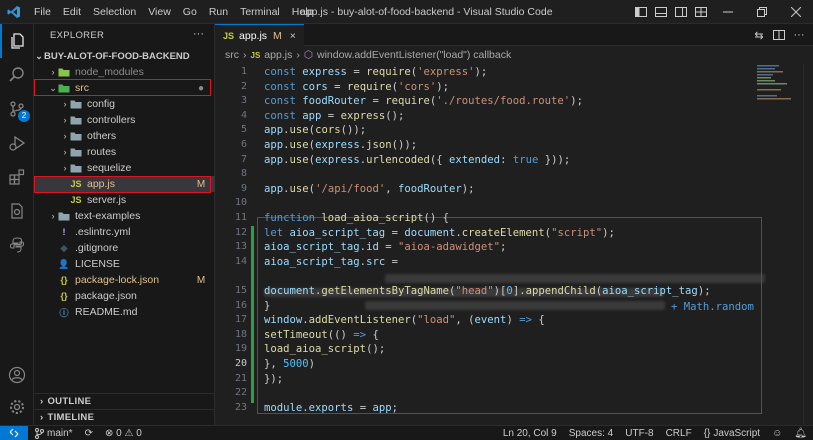 The height and width of the screenshot is (440, 813). Describe the element at coordinates (503, 101) in the screenshot. I see `code-token: './routes/food.route'` at that location.